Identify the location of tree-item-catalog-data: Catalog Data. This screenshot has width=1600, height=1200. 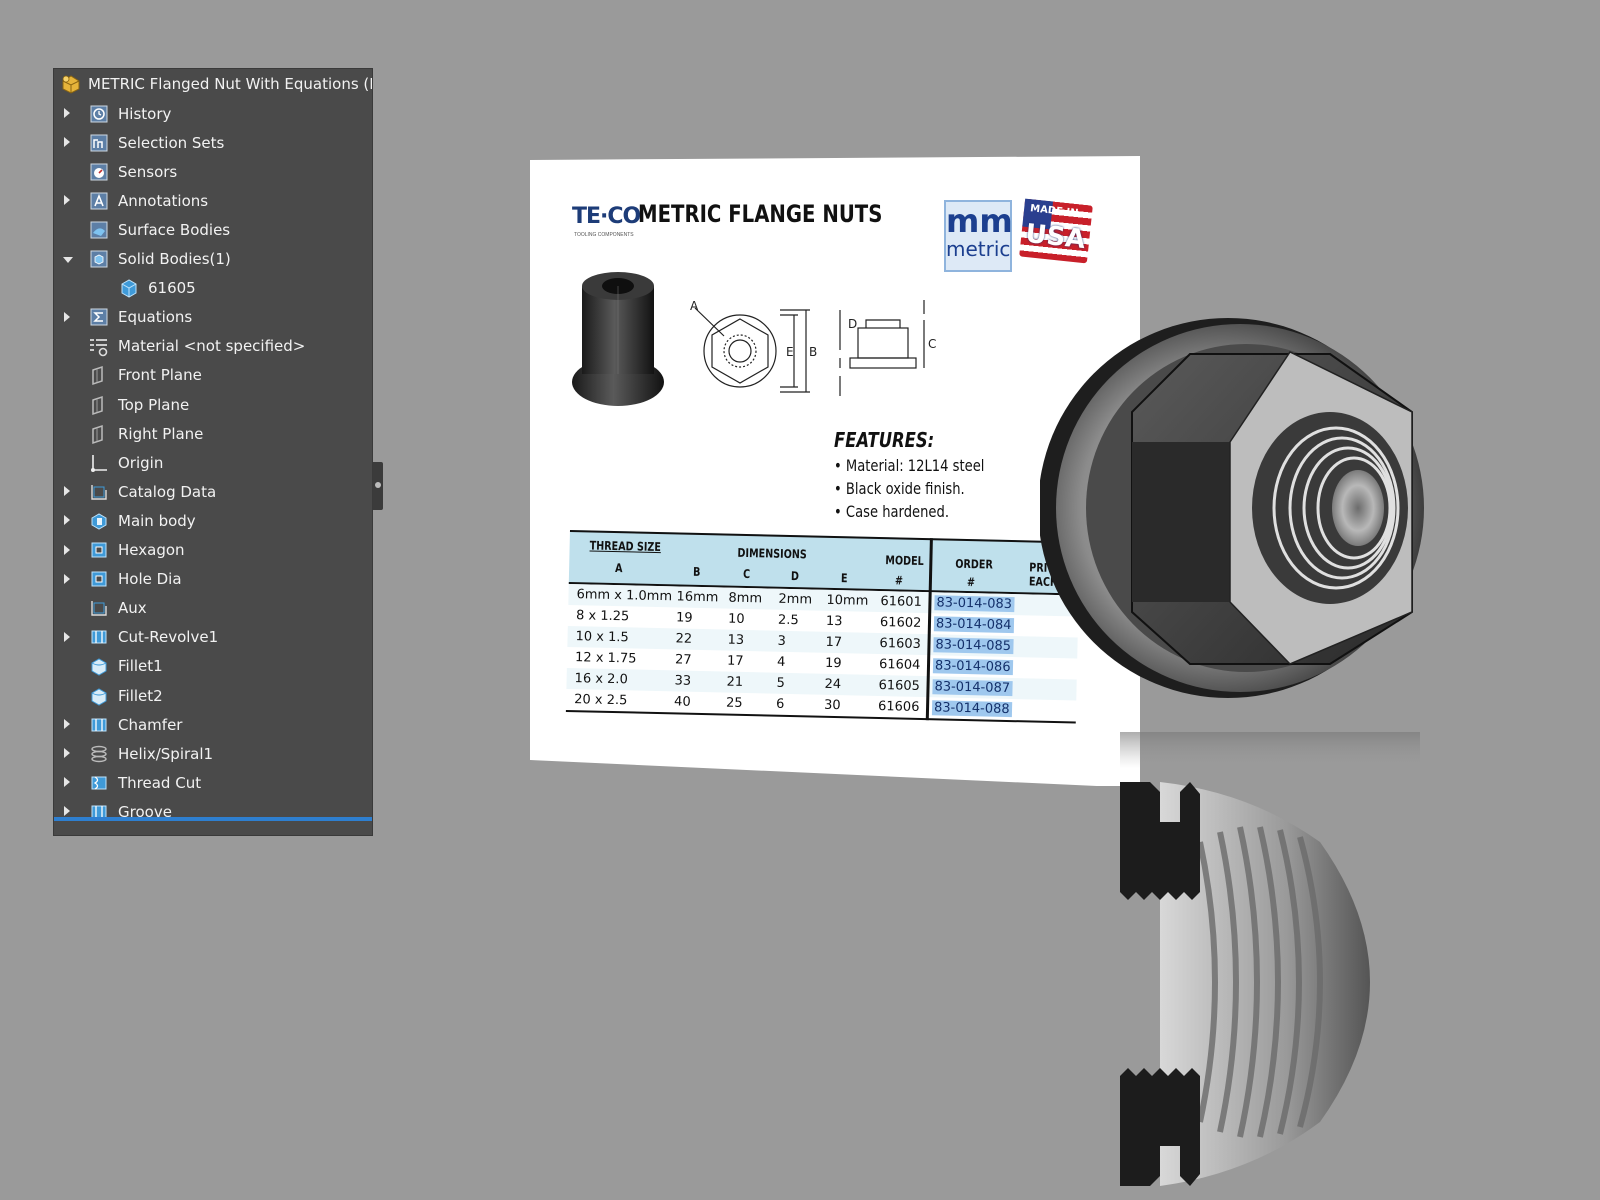
(213, 491).